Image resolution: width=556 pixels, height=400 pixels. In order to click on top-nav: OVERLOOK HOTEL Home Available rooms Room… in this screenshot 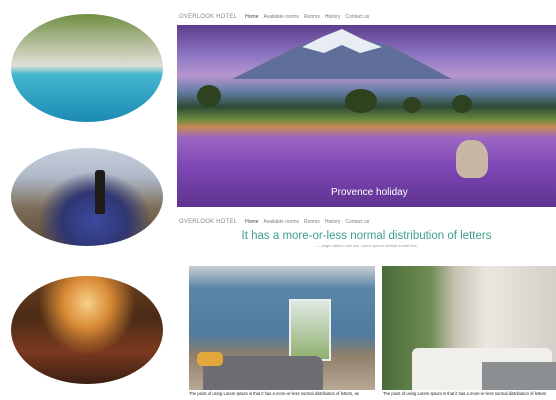, I will do `click(274, 17)`.